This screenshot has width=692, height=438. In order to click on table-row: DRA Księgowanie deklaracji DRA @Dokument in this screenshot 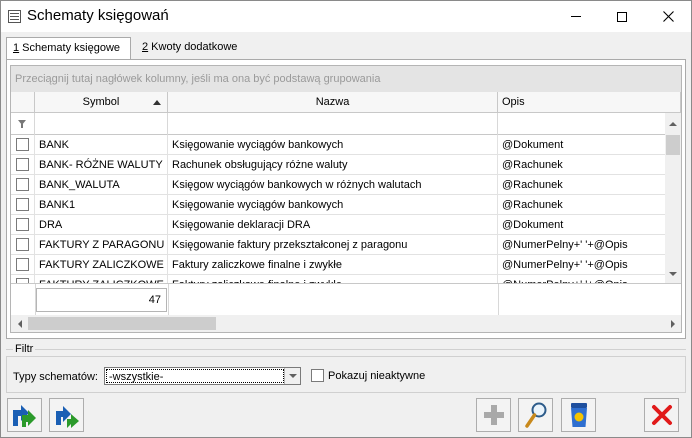, I will do `click(338, 225)`.